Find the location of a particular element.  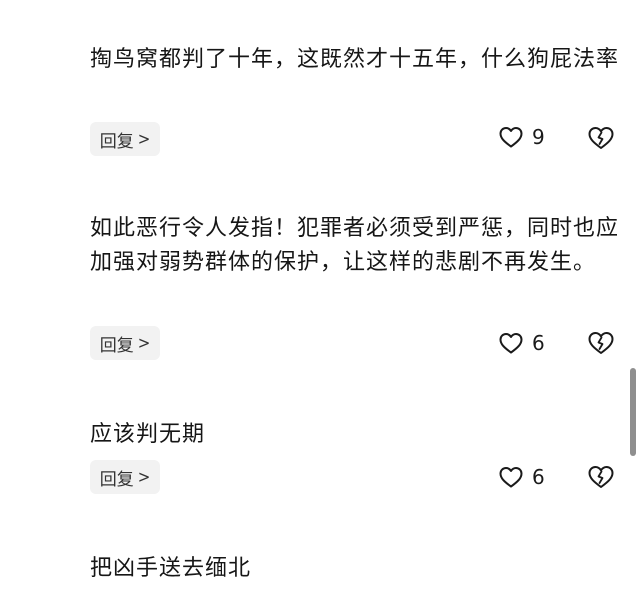

comment-text: 应该判无期 is located at coordinates (148, 434).